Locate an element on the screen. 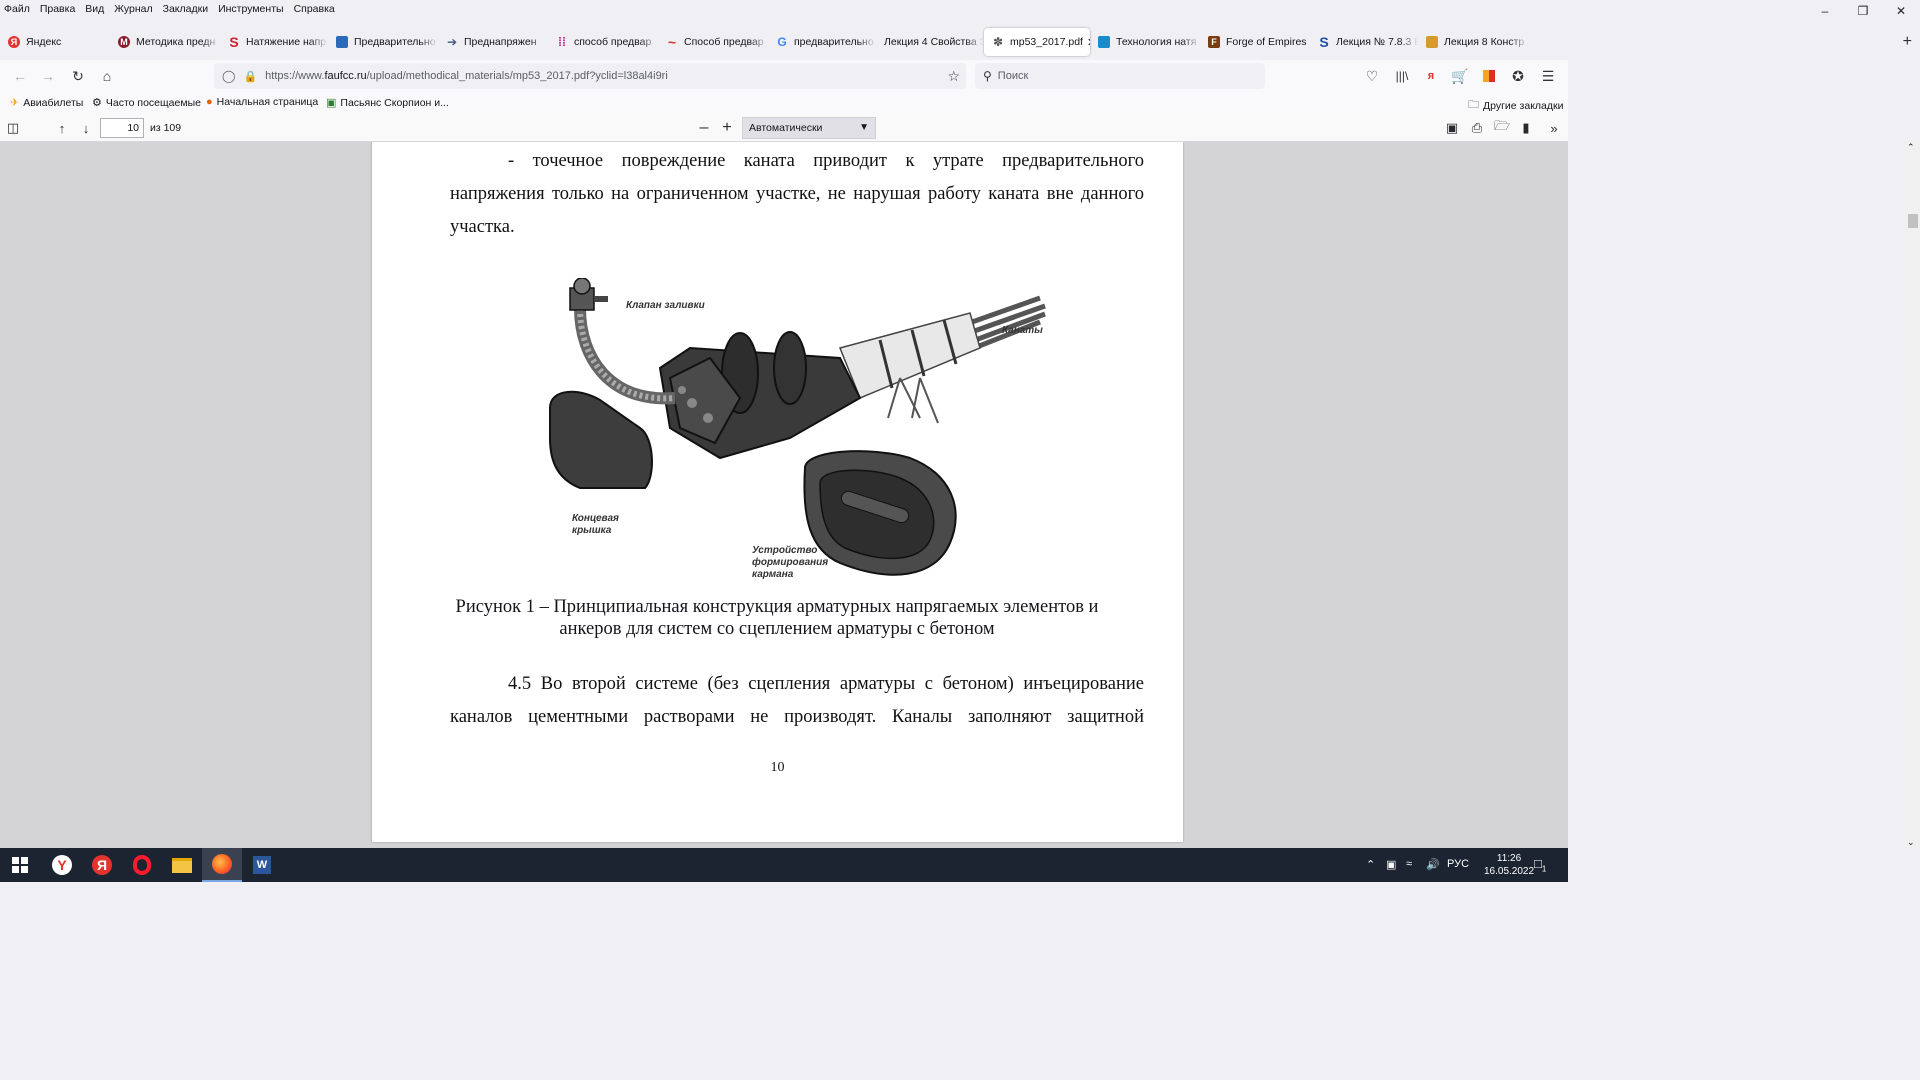  page-number-footer: 10 is located at coordinates (777, 767).